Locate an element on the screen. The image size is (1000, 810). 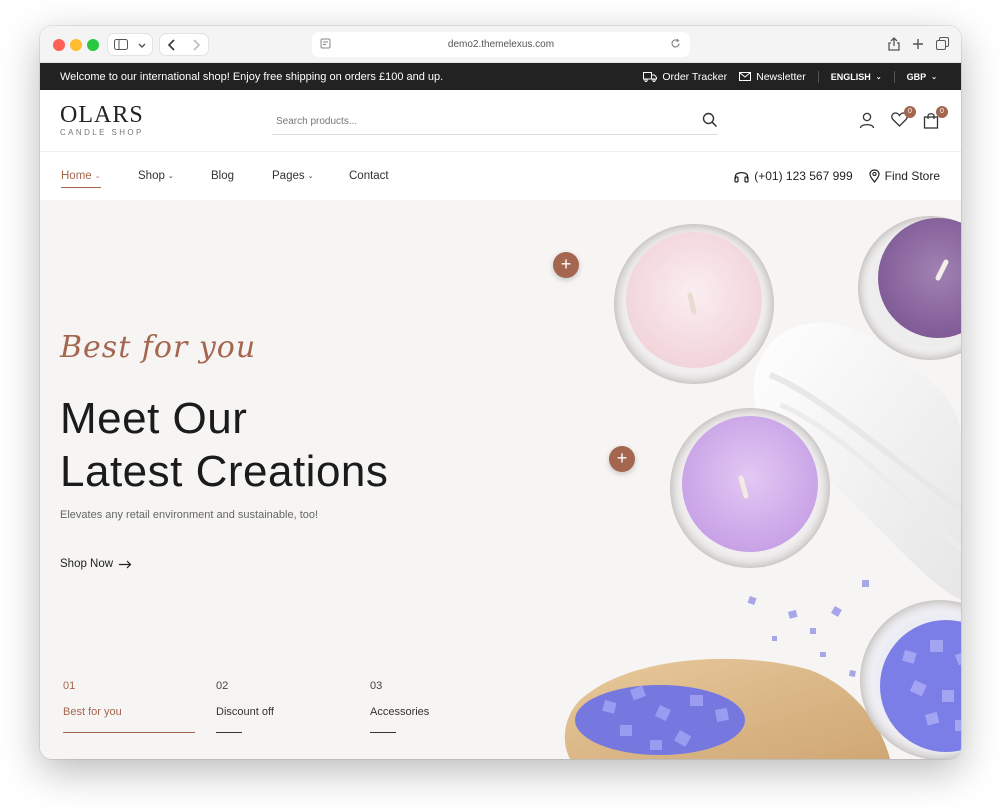
chevron-down-icon is located at coordinates (141, 45).